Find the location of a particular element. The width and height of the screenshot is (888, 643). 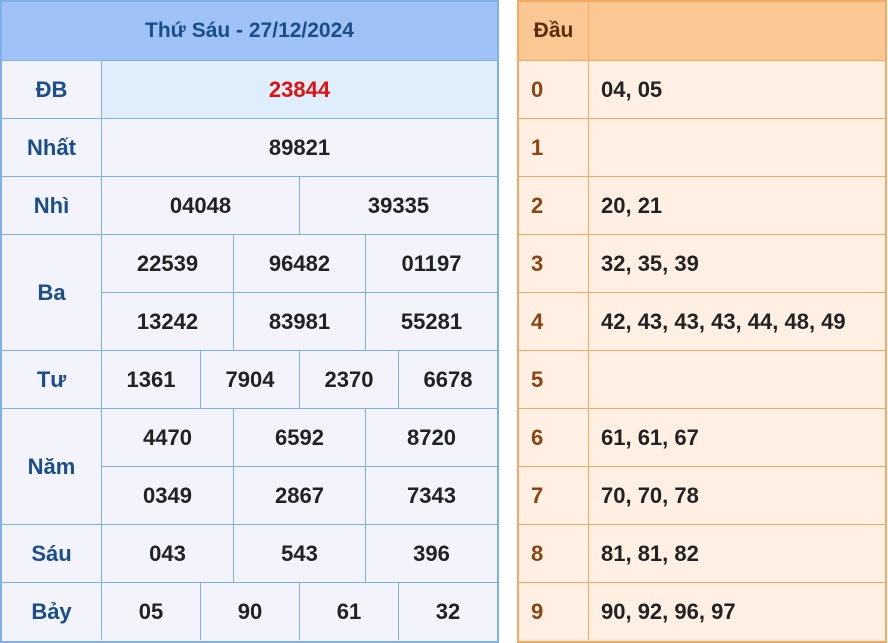

dau-head-digit: 9 is located at coordinates (554, 611).